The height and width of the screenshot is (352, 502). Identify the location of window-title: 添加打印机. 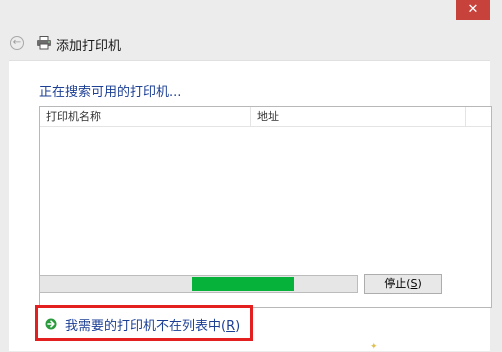
(89, 46).